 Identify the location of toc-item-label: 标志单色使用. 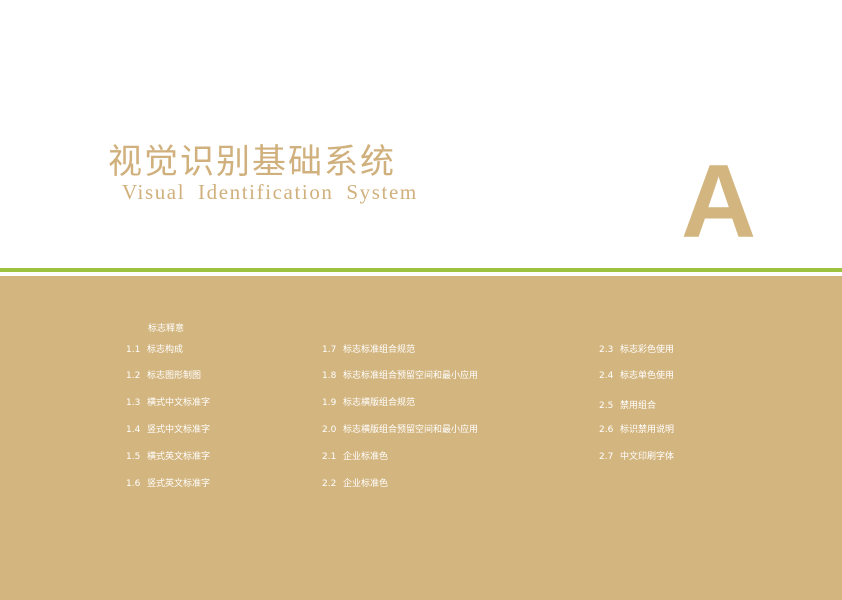
(647, 376).